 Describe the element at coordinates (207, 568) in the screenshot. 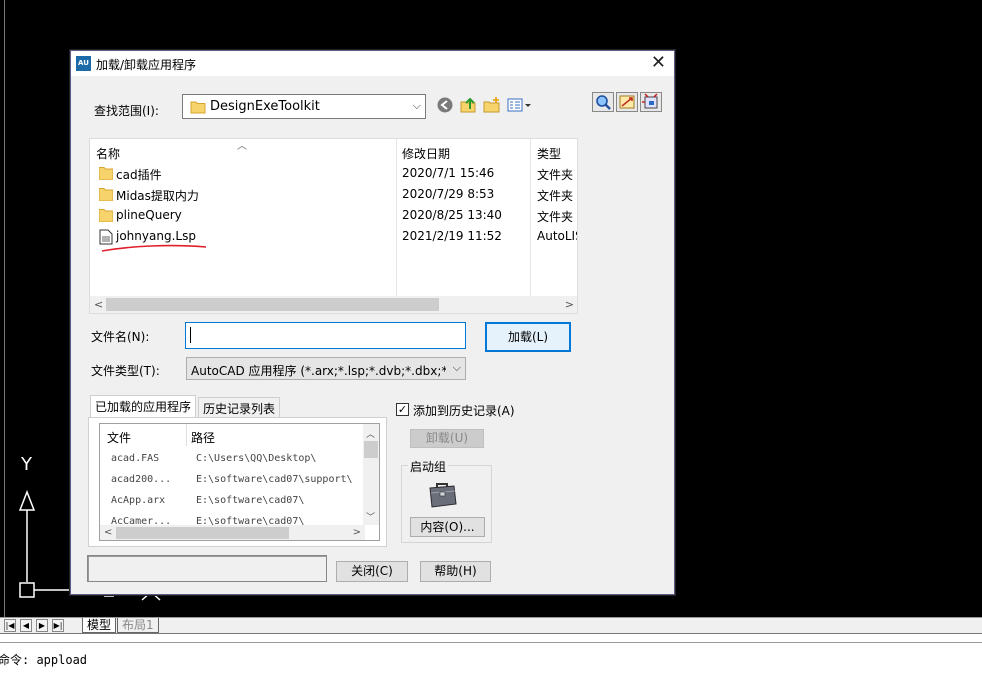

I see `status-message-box` at that location.